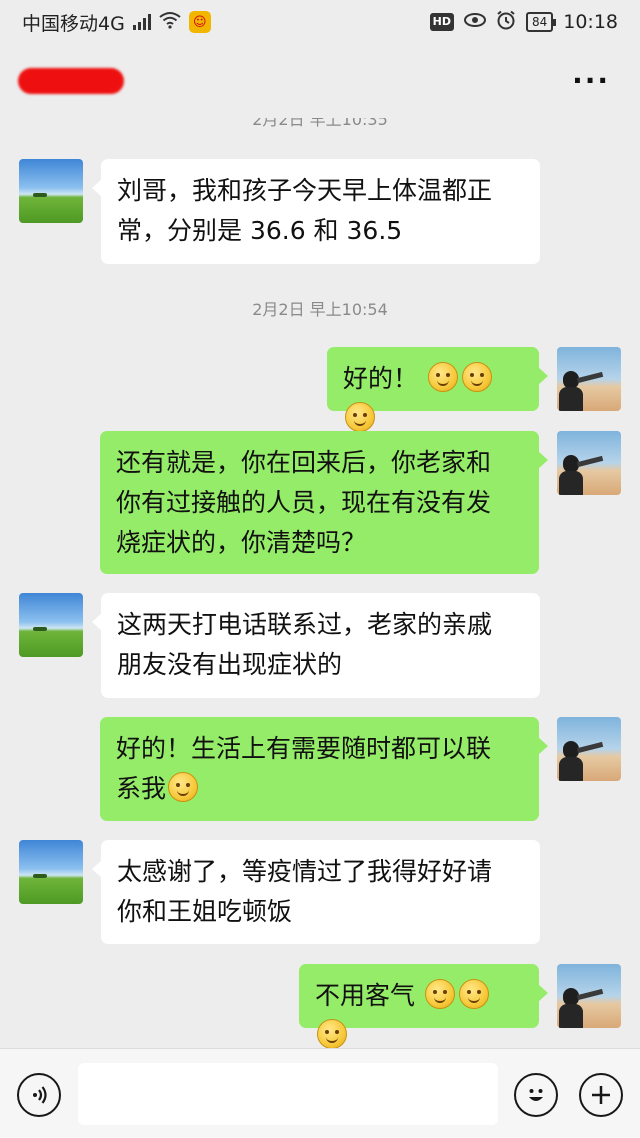 The height and width of the screenshot is (1138, 640). I want to click on message-bubble-incoming: 太感谢了，等疫情过了我得好好请 你和王姐吃顿饭, so click(316, 892).